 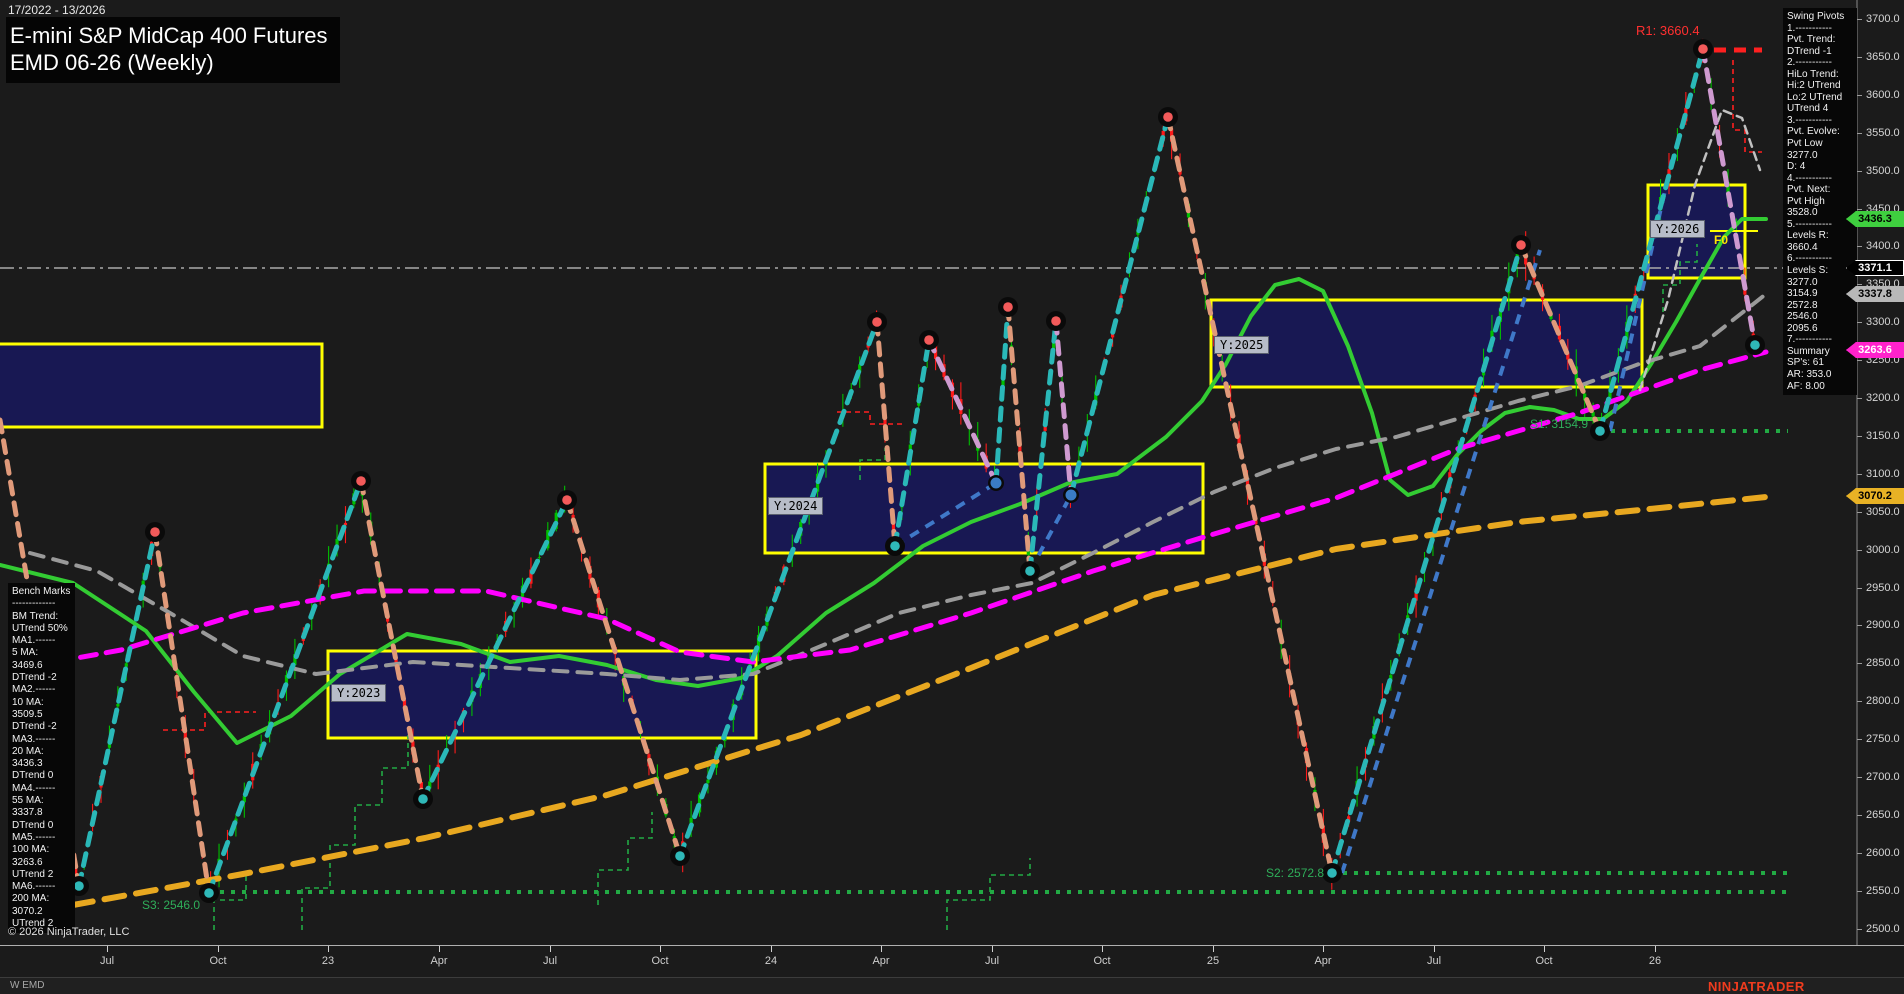 What do you see at coordinates (1809, 340) in the screenshot?
I see `swing-pivots-line: 7.-----------` at bounding box center [1809, 340].